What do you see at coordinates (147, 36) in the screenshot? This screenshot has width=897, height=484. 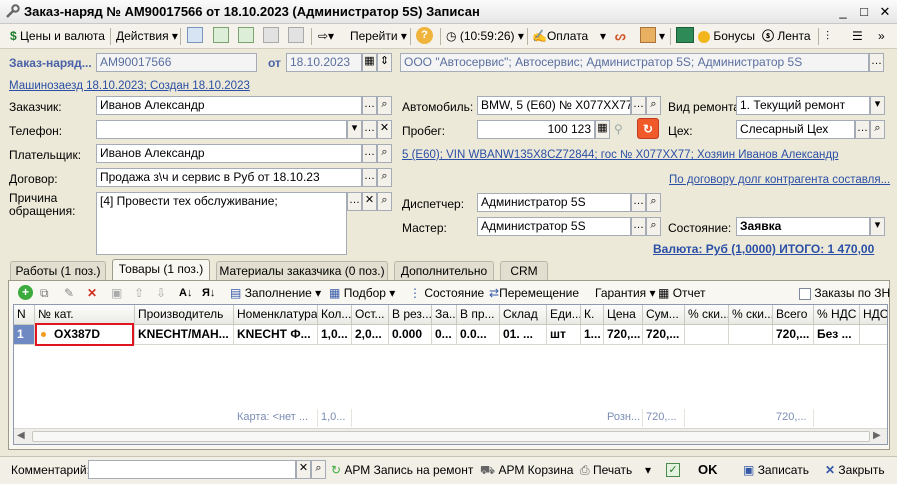 I see `actions-menu: Действия ▾` at bounding box center [147, 36].